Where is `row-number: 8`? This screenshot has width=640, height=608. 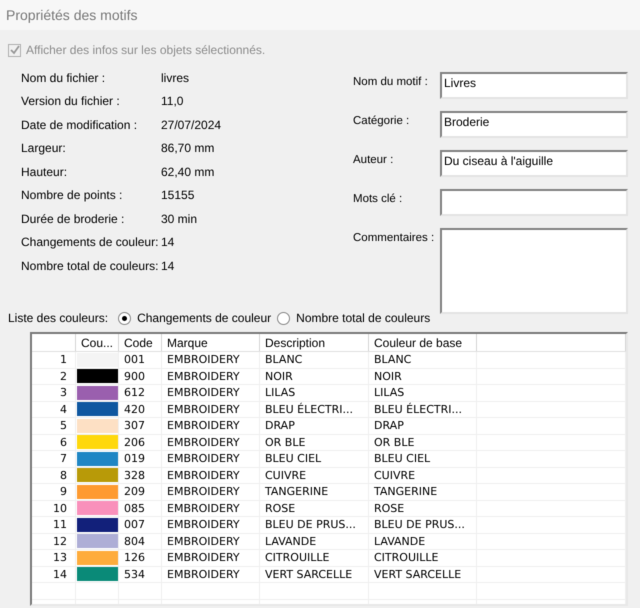
row-number: 8 is located at coordinates (54, 475).